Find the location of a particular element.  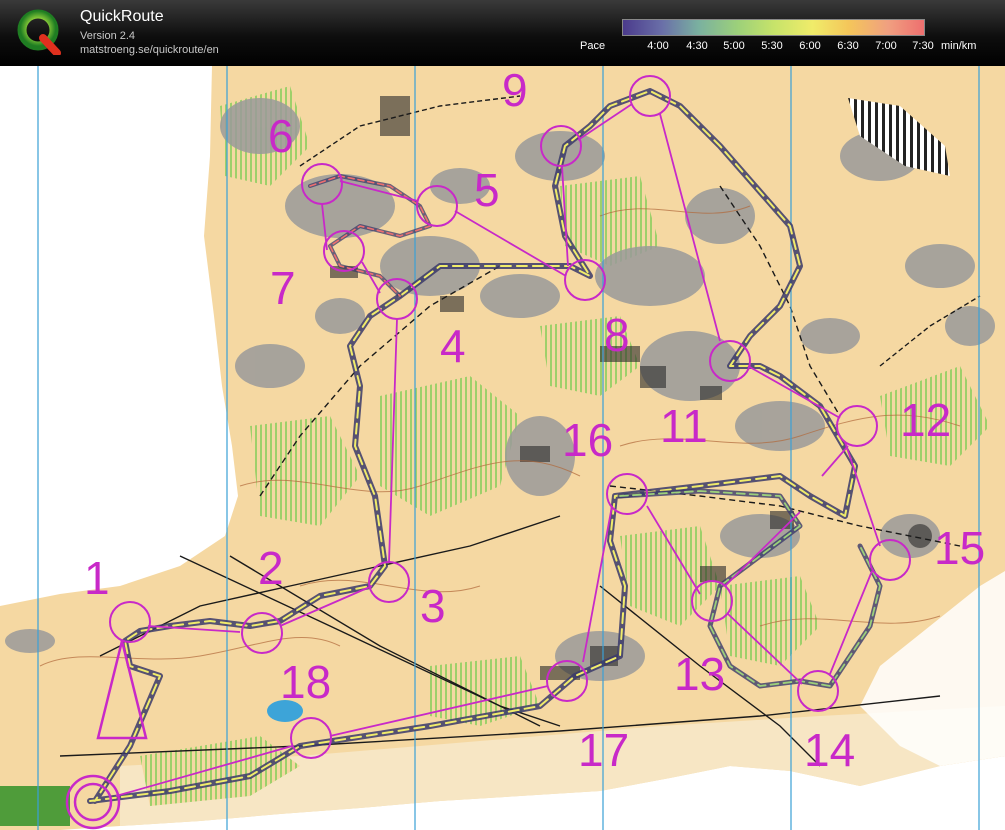

control-number-12: 12 is located at coordinates (925, 420).